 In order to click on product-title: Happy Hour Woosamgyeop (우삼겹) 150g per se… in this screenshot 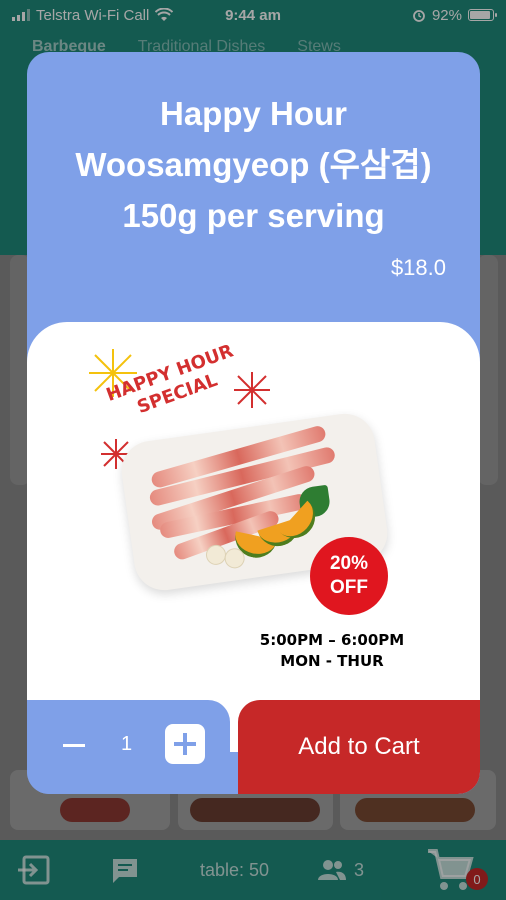, I will do `click(253, 164)`.